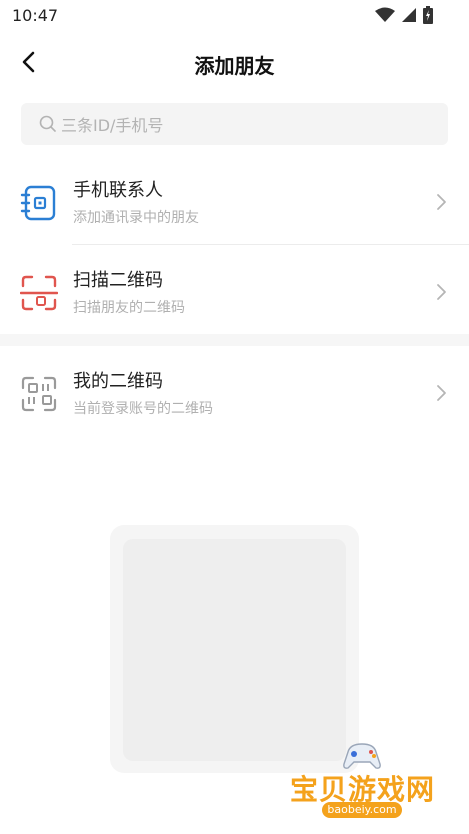  Describe the element at coordinates (362, 810) in the screenshot. I see `watermark-url: baobeiy.com` at that location.